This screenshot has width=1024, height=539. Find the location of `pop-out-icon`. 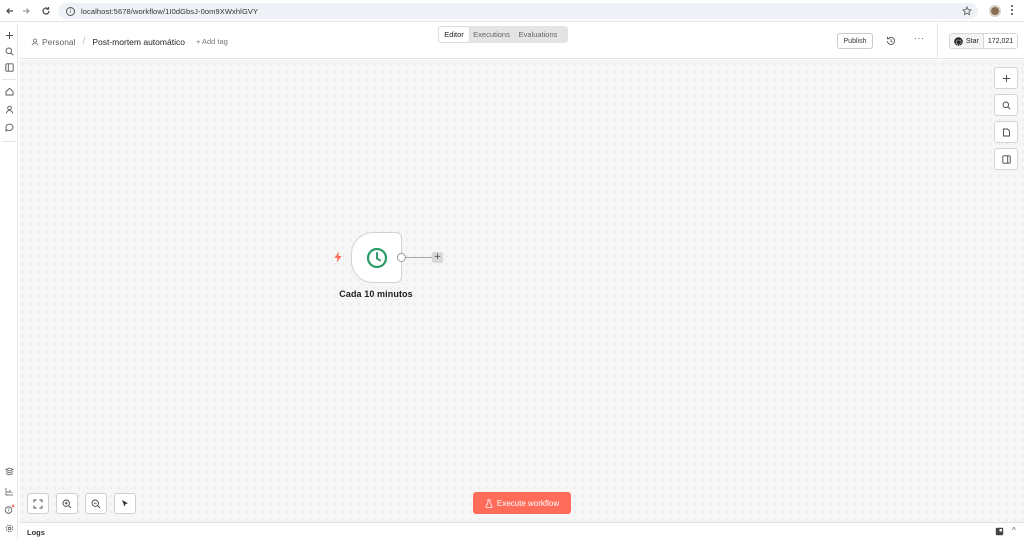

pop-out-icon is located at coordinates (999, 531).